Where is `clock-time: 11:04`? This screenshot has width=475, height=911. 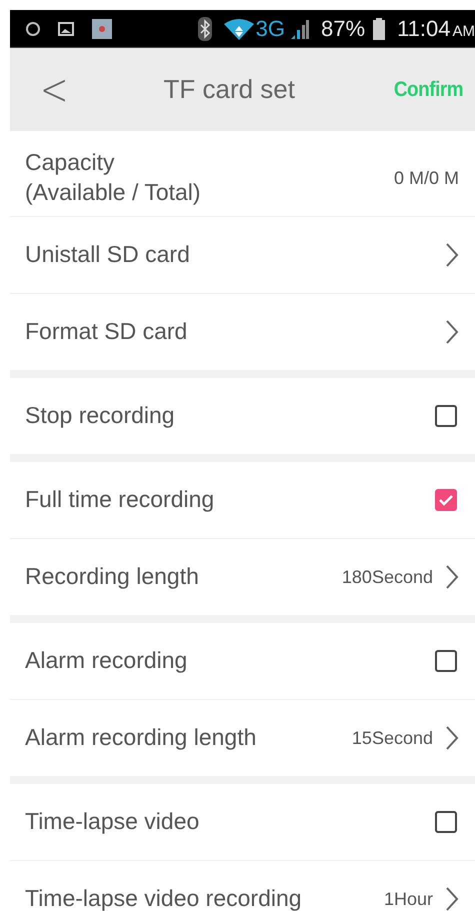
clock-time: 11:04 is located at coordinates (423, 29).